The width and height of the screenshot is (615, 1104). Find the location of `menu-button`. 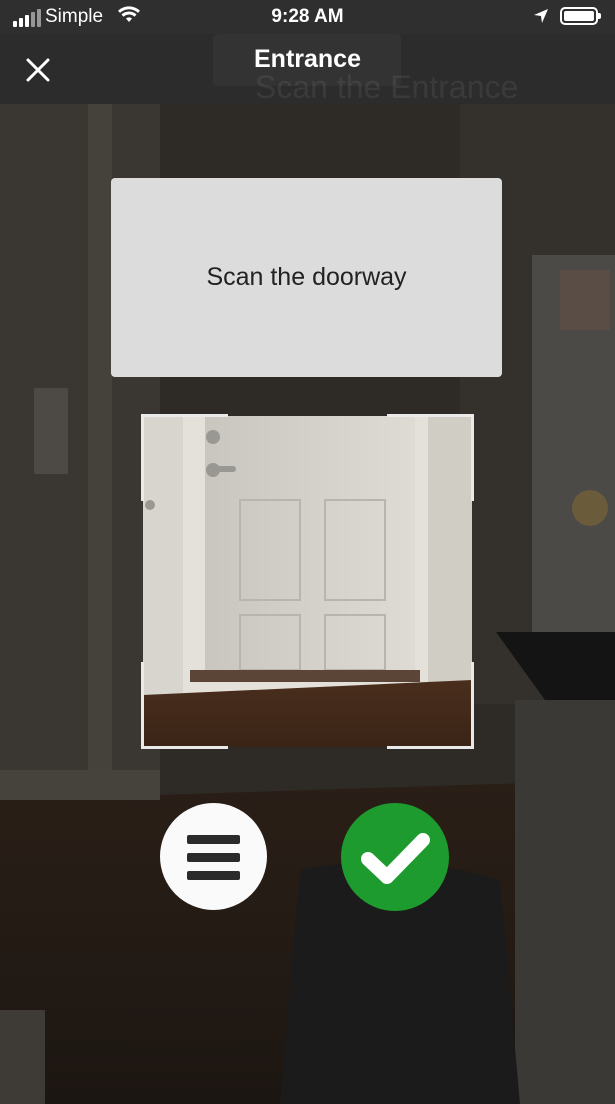

menu-button is located at coordinates (213, 856).